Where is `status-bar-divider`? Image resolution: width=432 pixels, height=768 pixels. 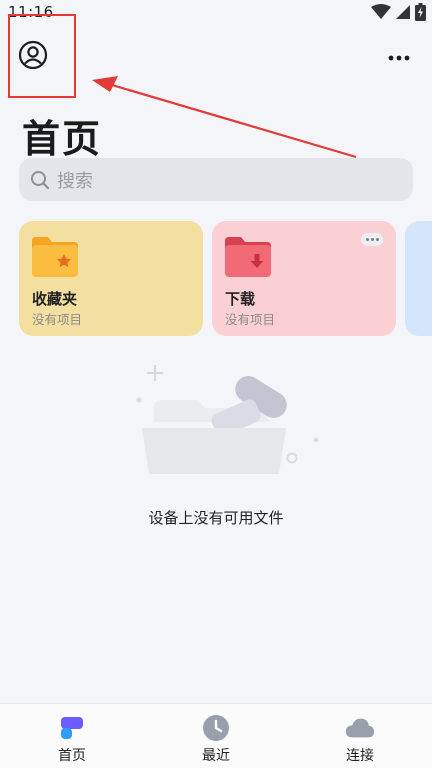
status-bar-divider is located at coordinates (30, 21).